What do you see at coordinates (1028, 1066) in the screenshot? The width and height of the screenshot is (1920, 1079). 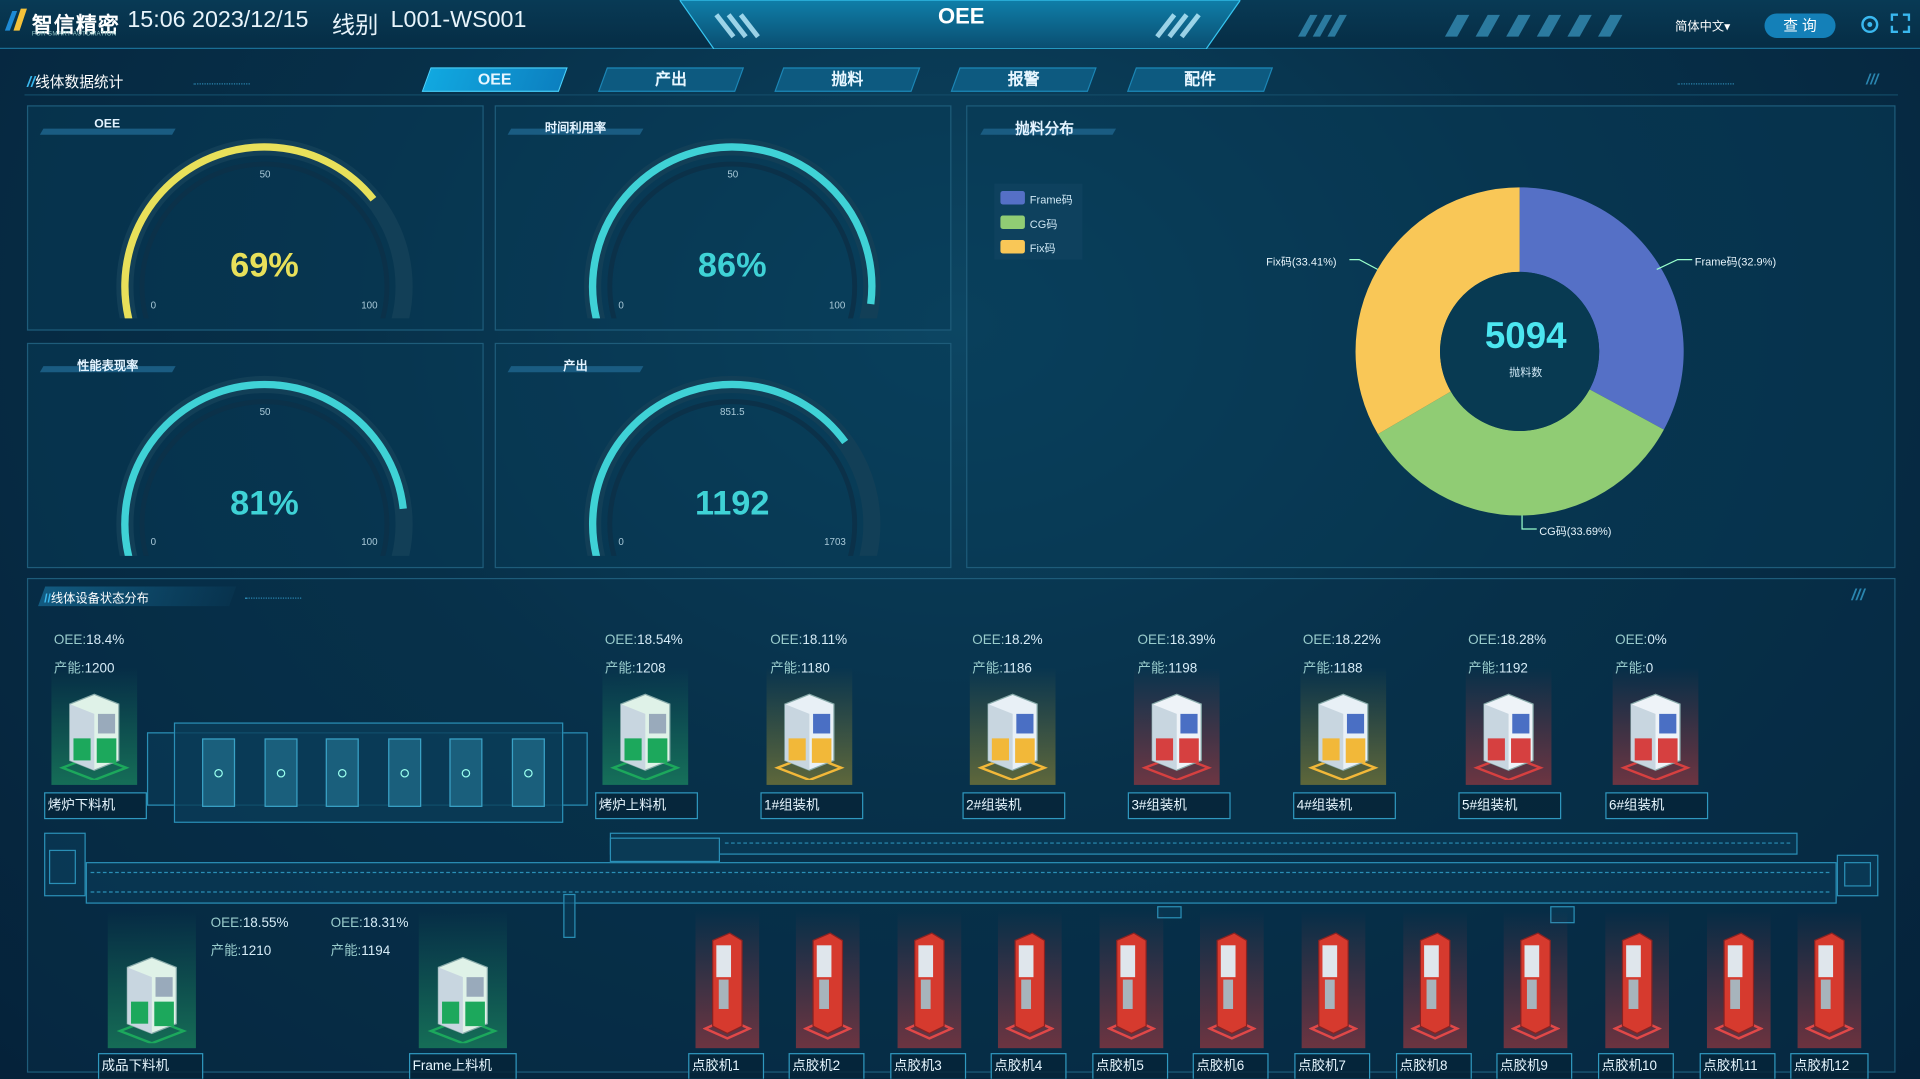 I see `dispenser-label: 点胶机4` at bounding box center [1028, 1066].